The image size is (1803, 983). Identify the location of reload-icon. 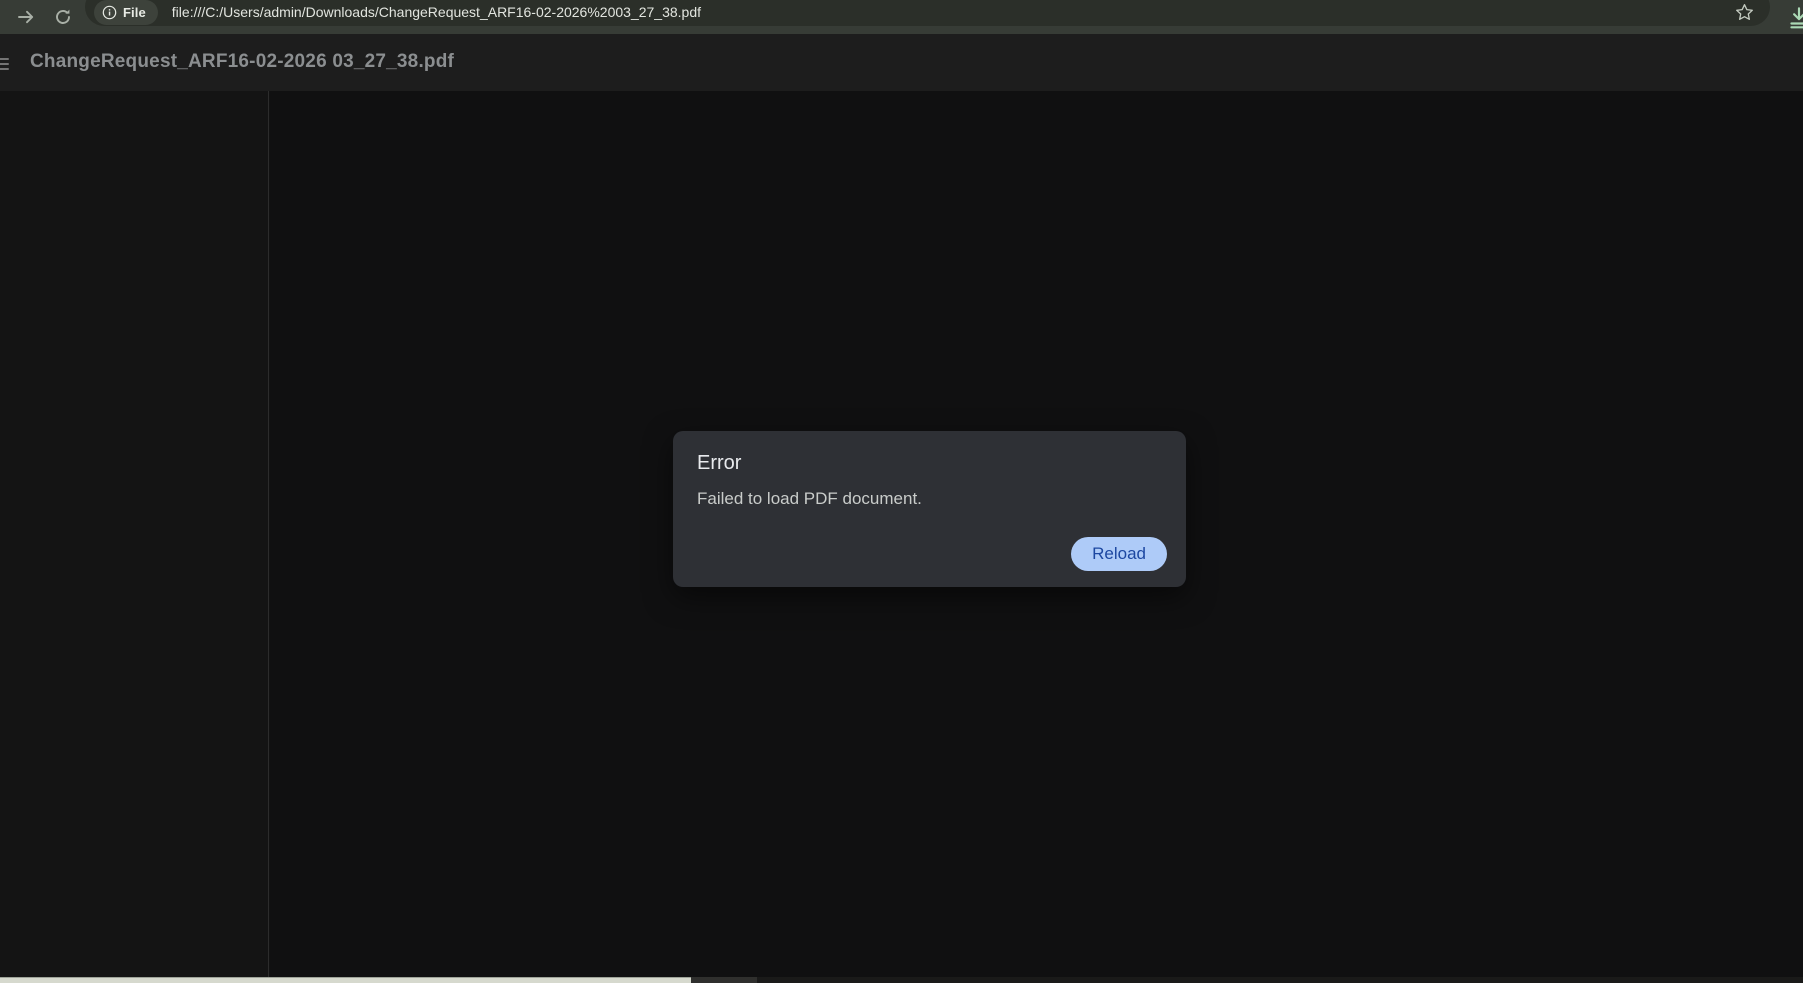
(63, 17).